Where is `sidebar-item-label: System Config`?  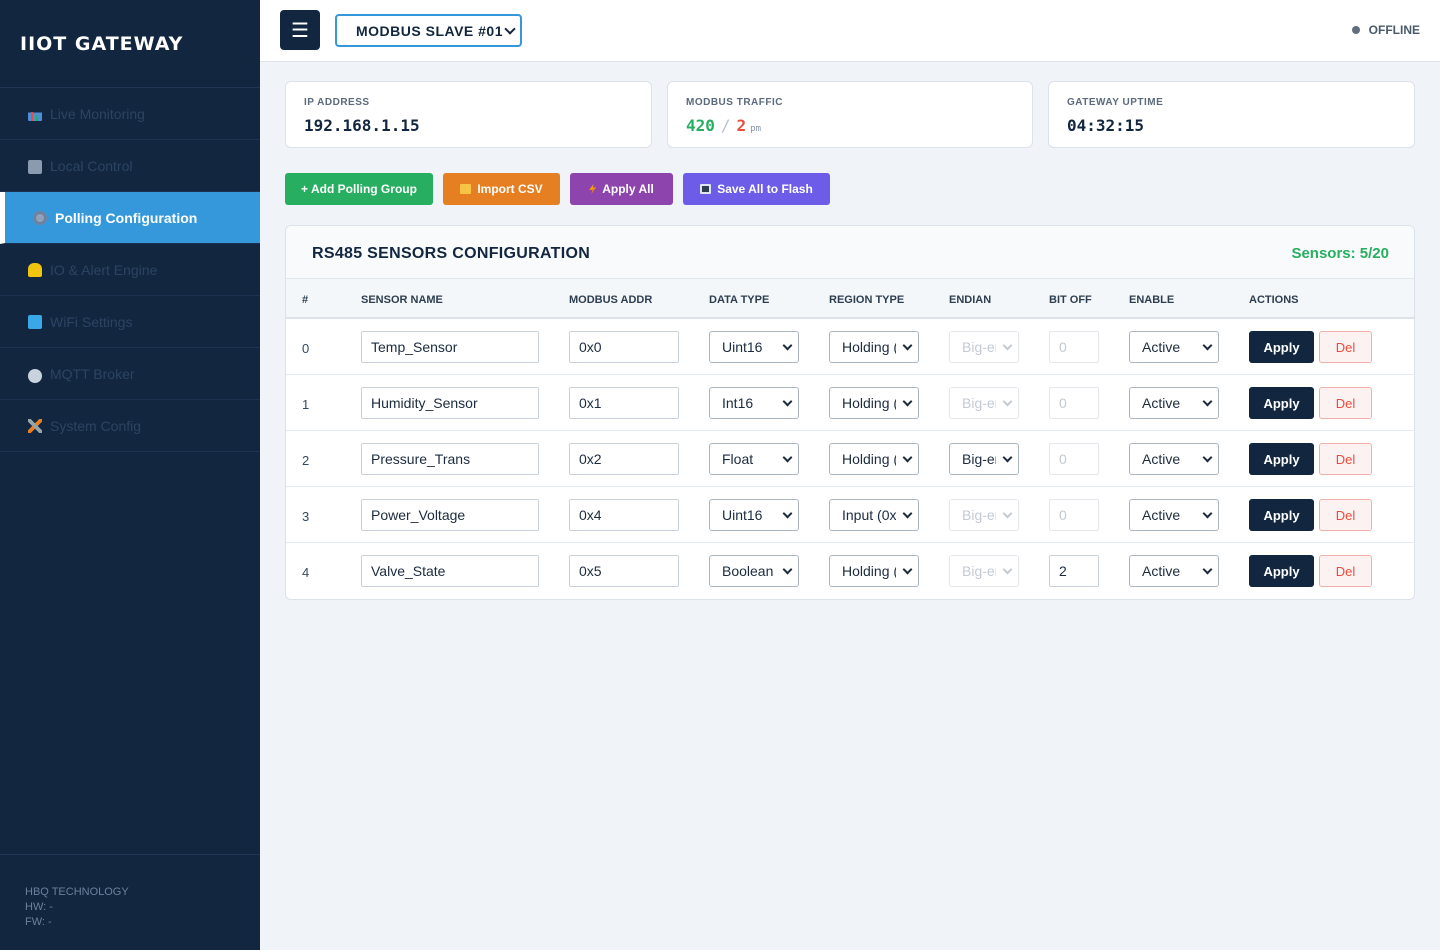 sidebar-item-label: System Config is located at coordinates (96, 425).